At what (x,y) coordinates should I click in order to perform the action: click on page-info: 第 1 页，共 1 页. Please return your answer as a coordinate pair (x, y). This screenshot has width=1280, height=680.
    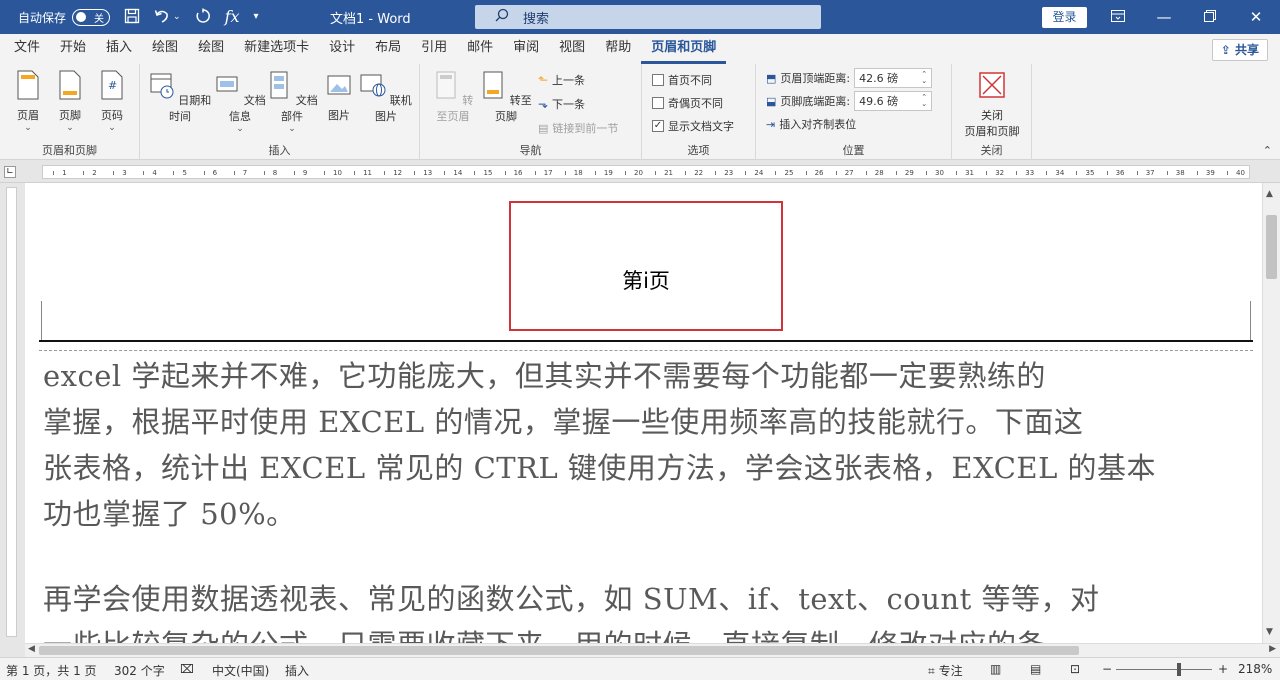
    Looking at the image, I should click on (51, 670).